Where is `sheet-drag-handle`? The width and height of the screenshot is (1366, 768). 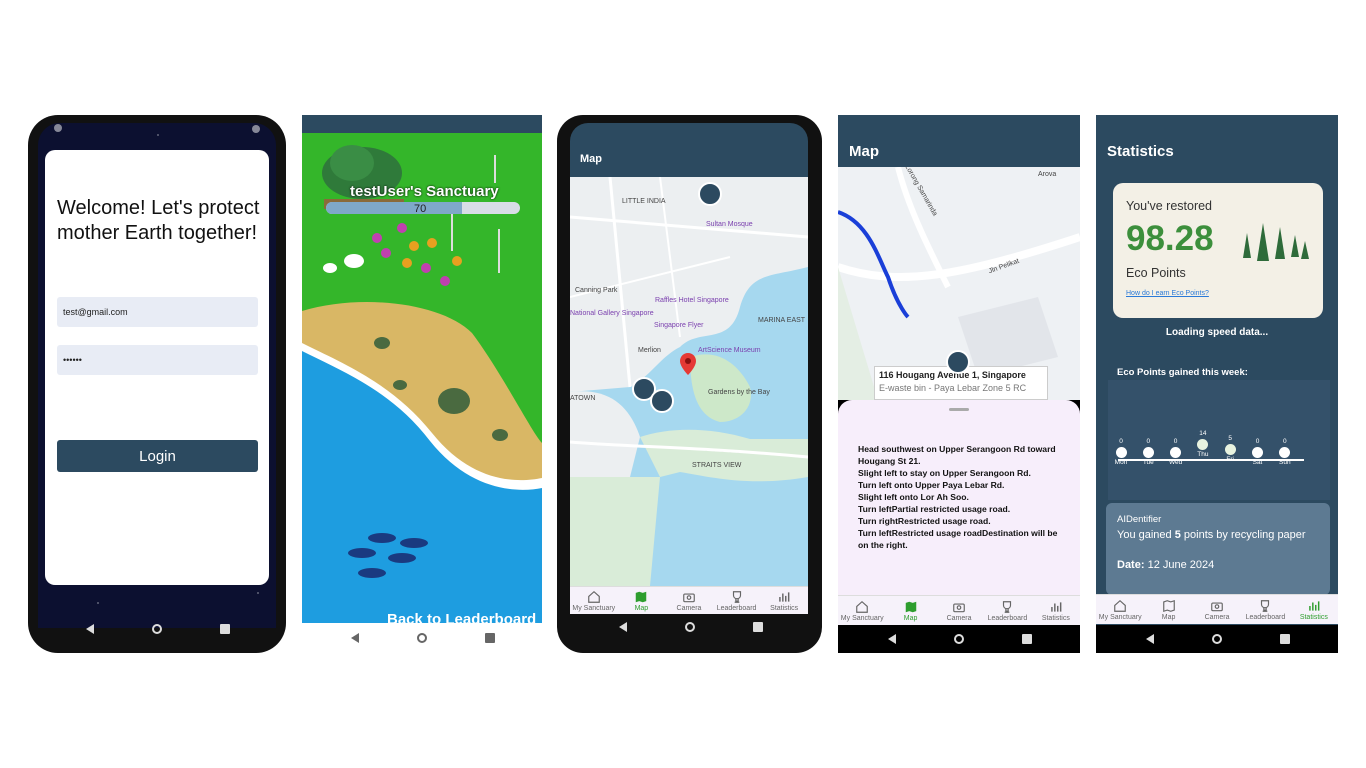 sheet-drag-handle is located at coordinates (959, 409).